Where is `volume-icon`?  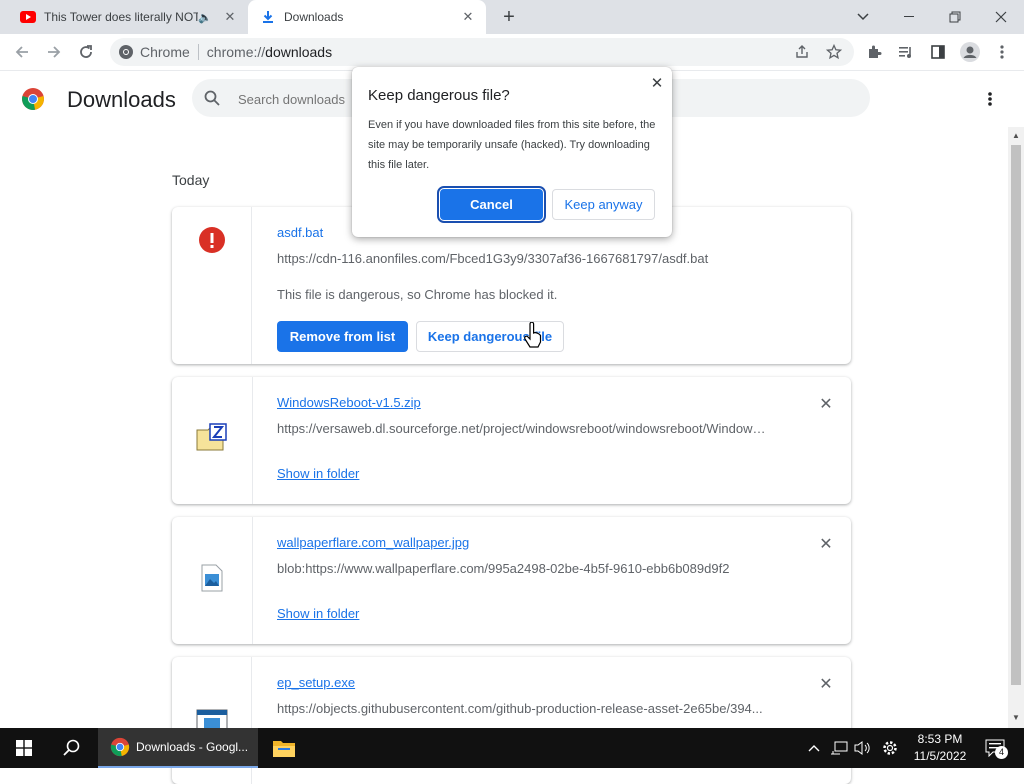 volume-icon is located at coordinates (863, 748).